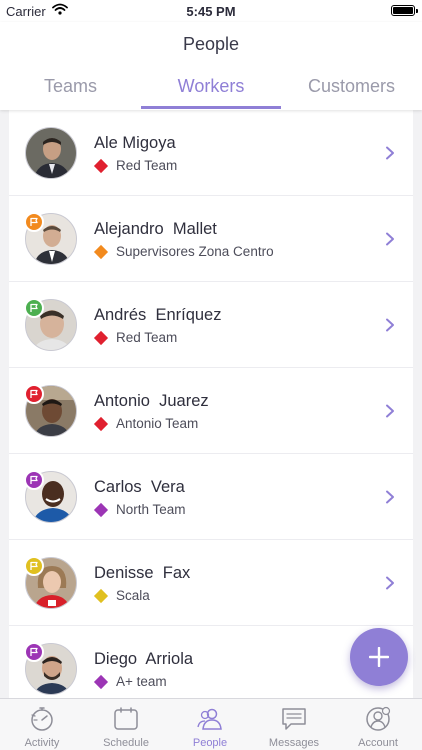  I want to click on tabbar-messages: Messages, so click(294, 724).